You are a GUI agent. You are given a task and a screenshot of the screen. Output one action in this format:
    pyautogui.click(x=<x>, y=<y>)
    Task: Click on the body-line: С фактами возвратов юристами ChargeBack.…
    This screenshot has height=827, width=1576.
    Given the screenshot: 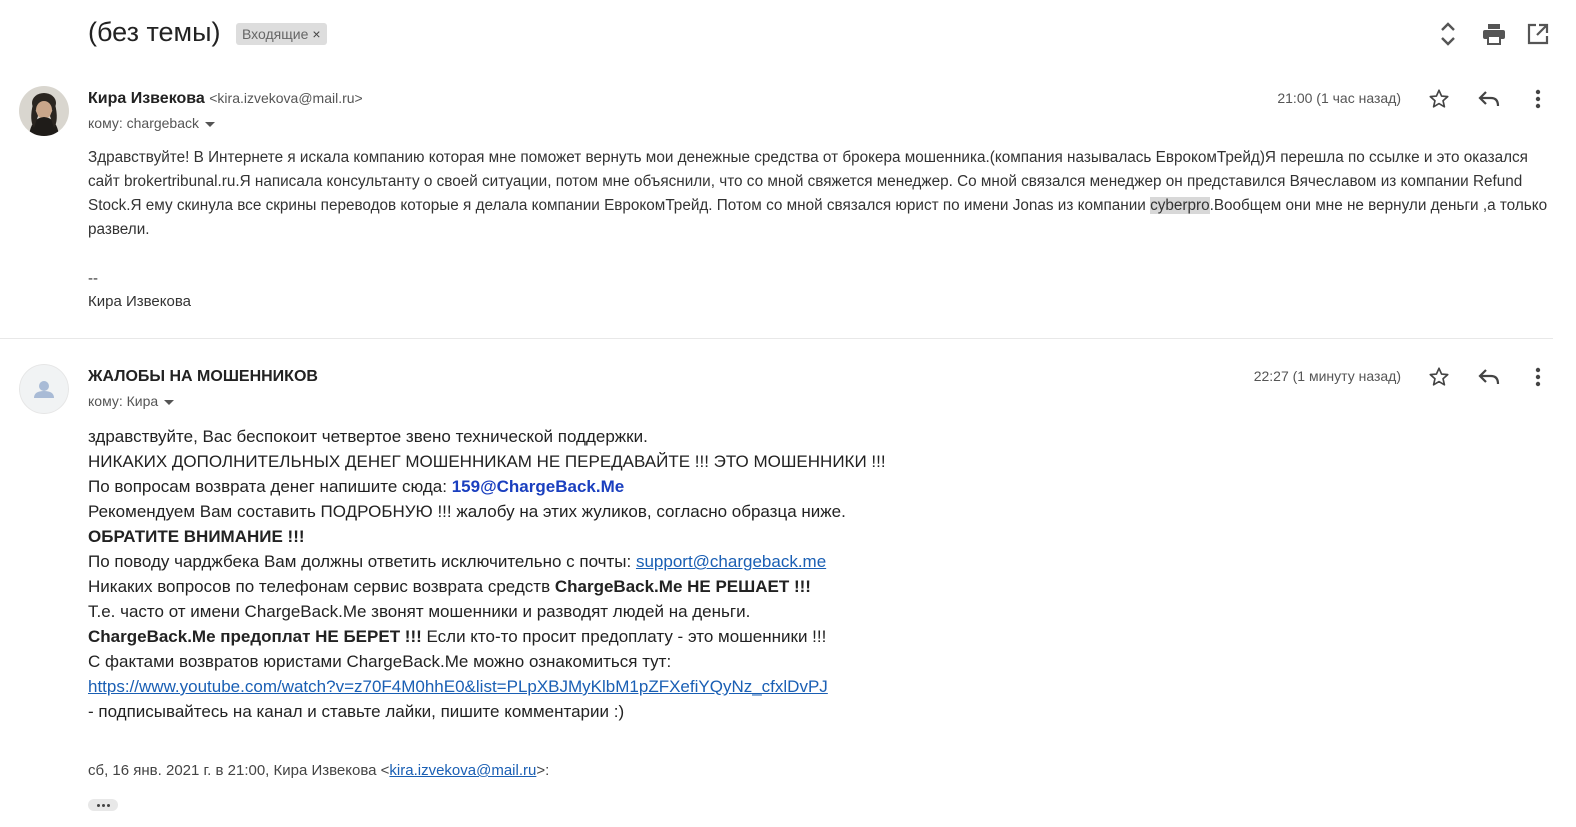 What is the action you would take?
    pyautogui.click(x=380, y=661)
    